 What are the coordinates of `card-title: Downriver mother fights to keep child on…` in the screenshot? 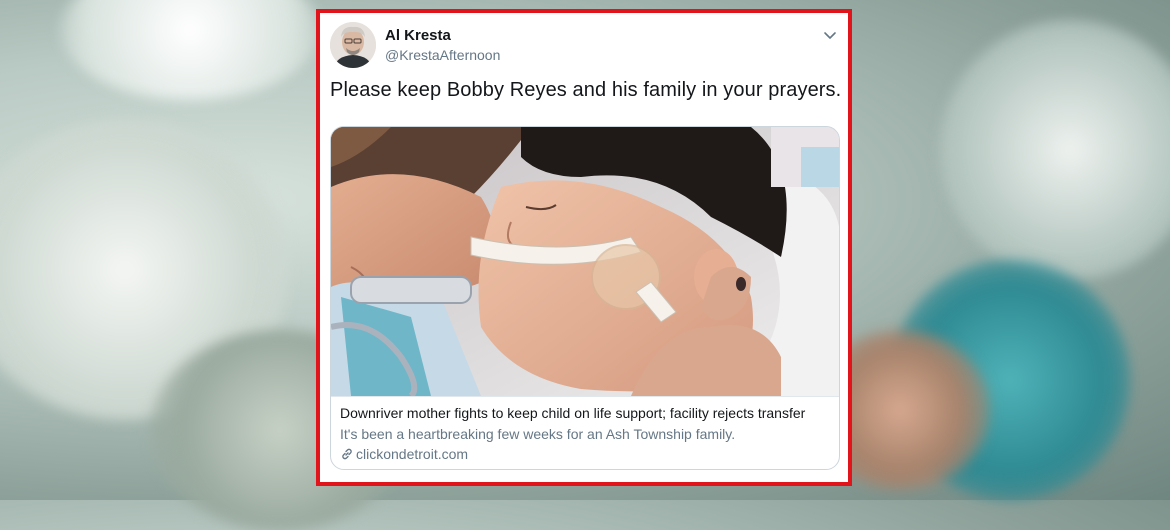 It's located at (572, 413).